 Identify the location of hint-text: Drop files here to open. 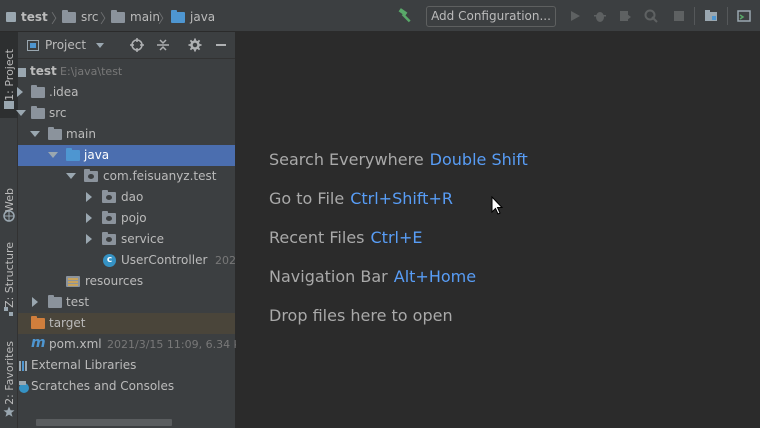
(361, 315).